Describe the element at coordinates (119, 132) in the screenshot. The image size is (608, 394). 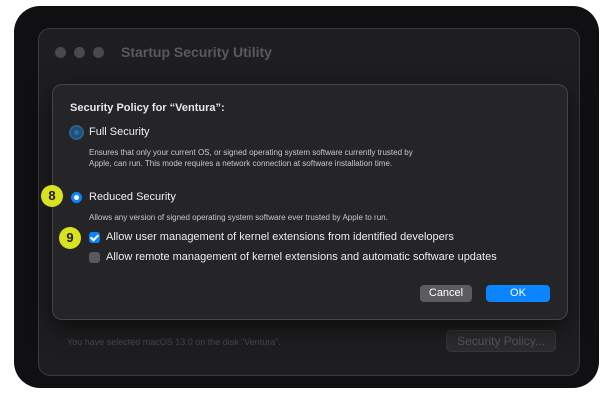
I see `full-security-label: Full Security` at that location.